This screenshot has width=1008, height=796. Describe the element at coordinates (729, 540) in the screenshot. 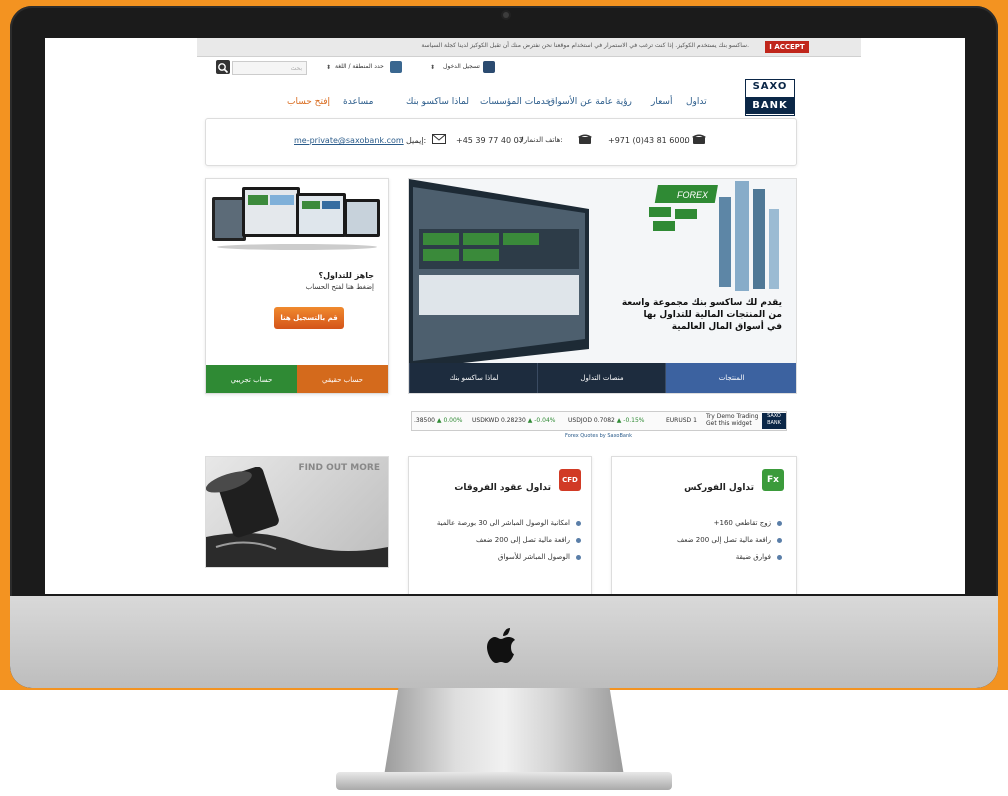

I see `forex-item-2: رافعة مالية تصل إلى 200 ضعف` at that location.